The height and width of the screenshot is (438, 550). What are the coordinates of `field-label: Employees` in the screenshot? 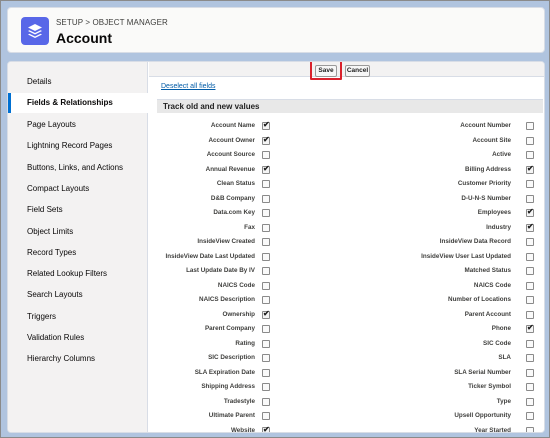 It's located at (494, 212).